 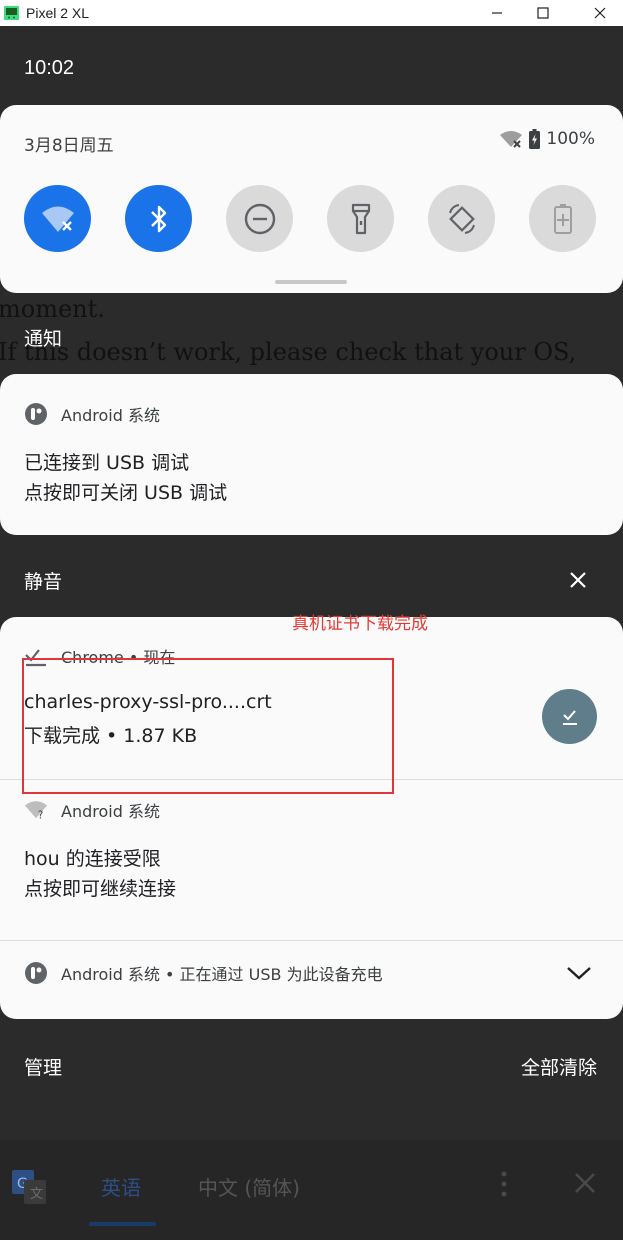 I want to click on open-download-button, so click(x=569, y=716).